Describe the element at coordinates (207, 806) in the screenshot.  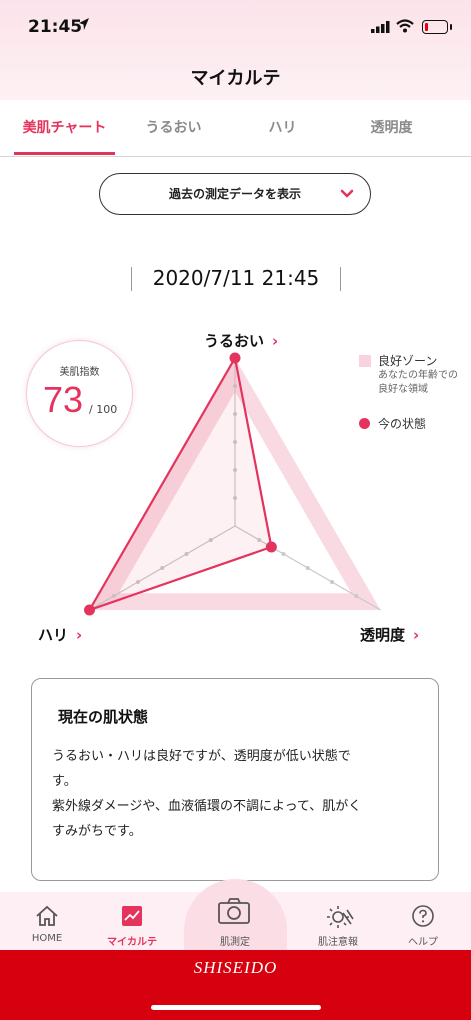
I see `skin-condition-line: 紫外線ダメージや、血液循環の不調によって、肌がく` at that location.